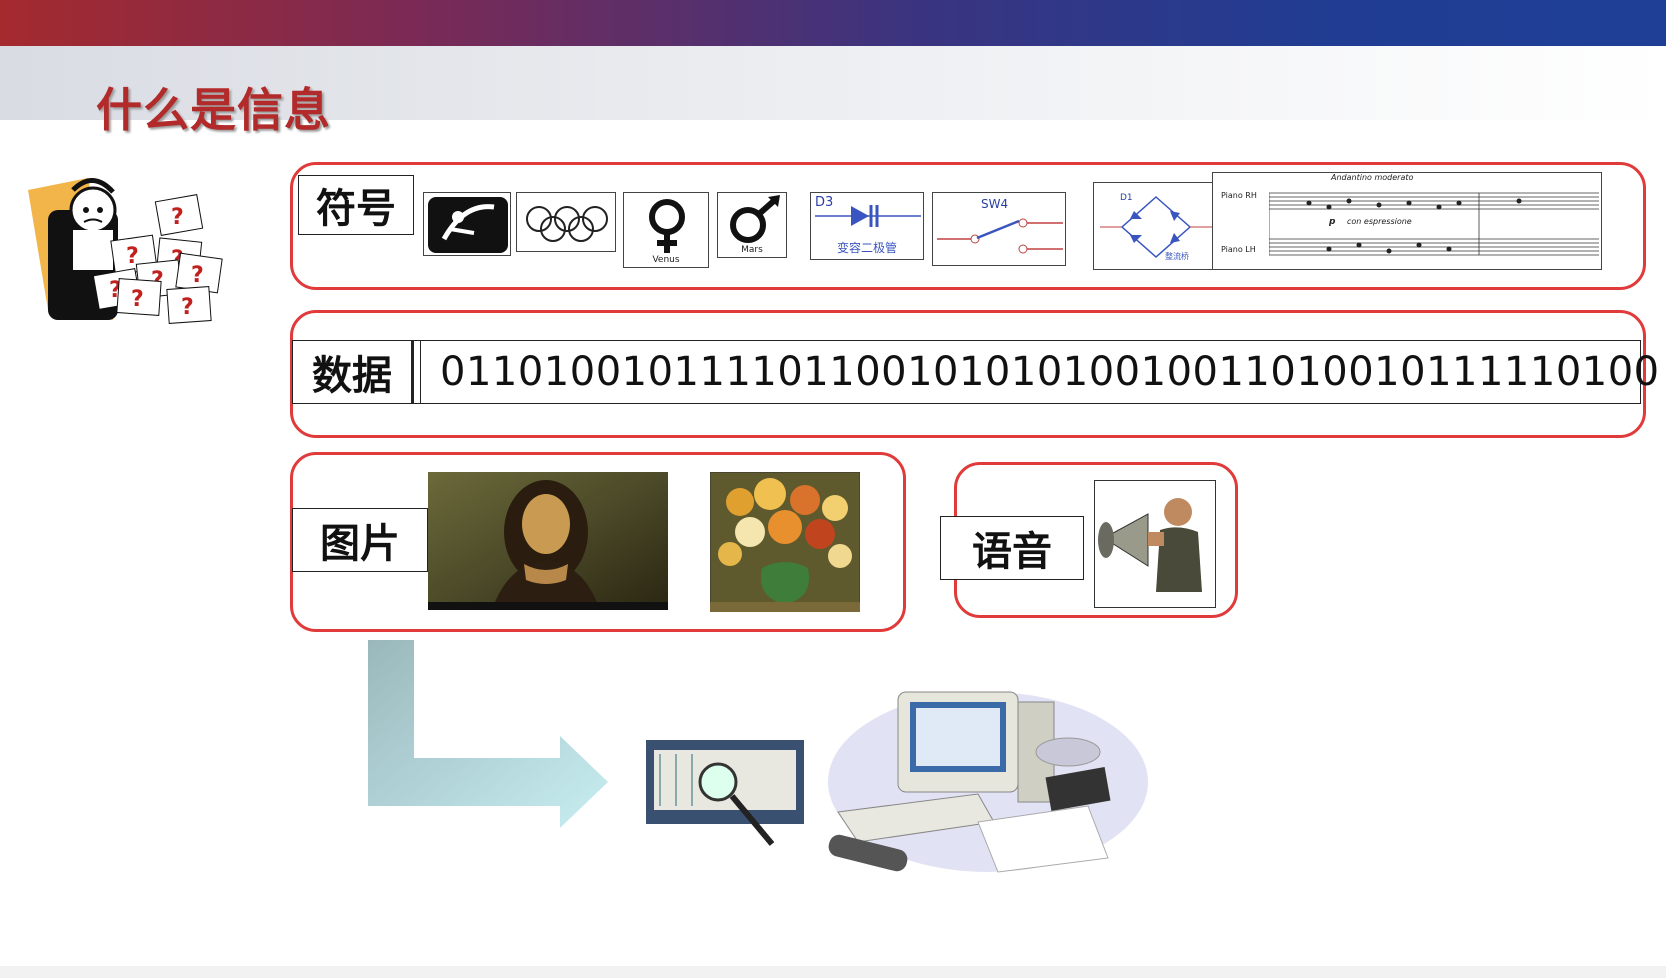 This screenshot has height=978, width=1666. I want to click on data-divider, so click(425, 372).